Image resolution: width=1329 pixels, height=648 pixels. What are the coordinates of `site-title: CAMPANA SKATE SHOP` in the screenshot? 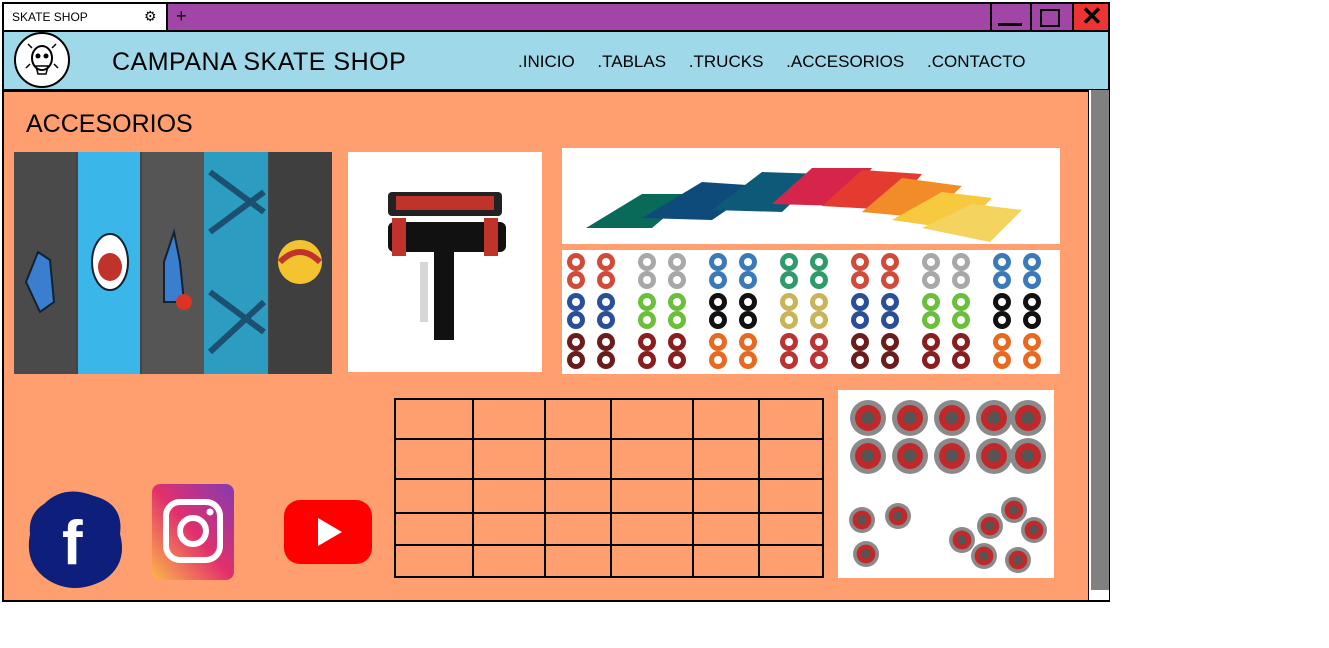 It's located at (259, 62).